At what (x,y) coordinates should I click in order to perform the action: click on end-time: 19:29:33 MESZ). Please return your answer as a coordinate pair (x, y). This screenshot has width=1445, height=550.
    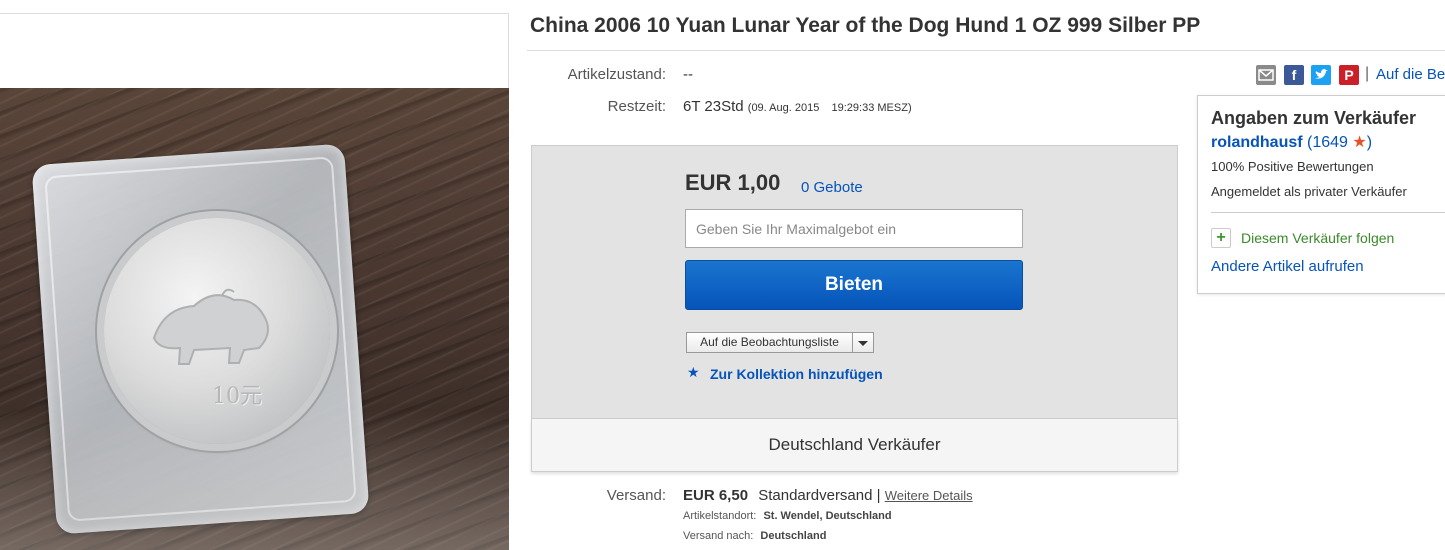
    Looking at the image, I should click on (871, 108).